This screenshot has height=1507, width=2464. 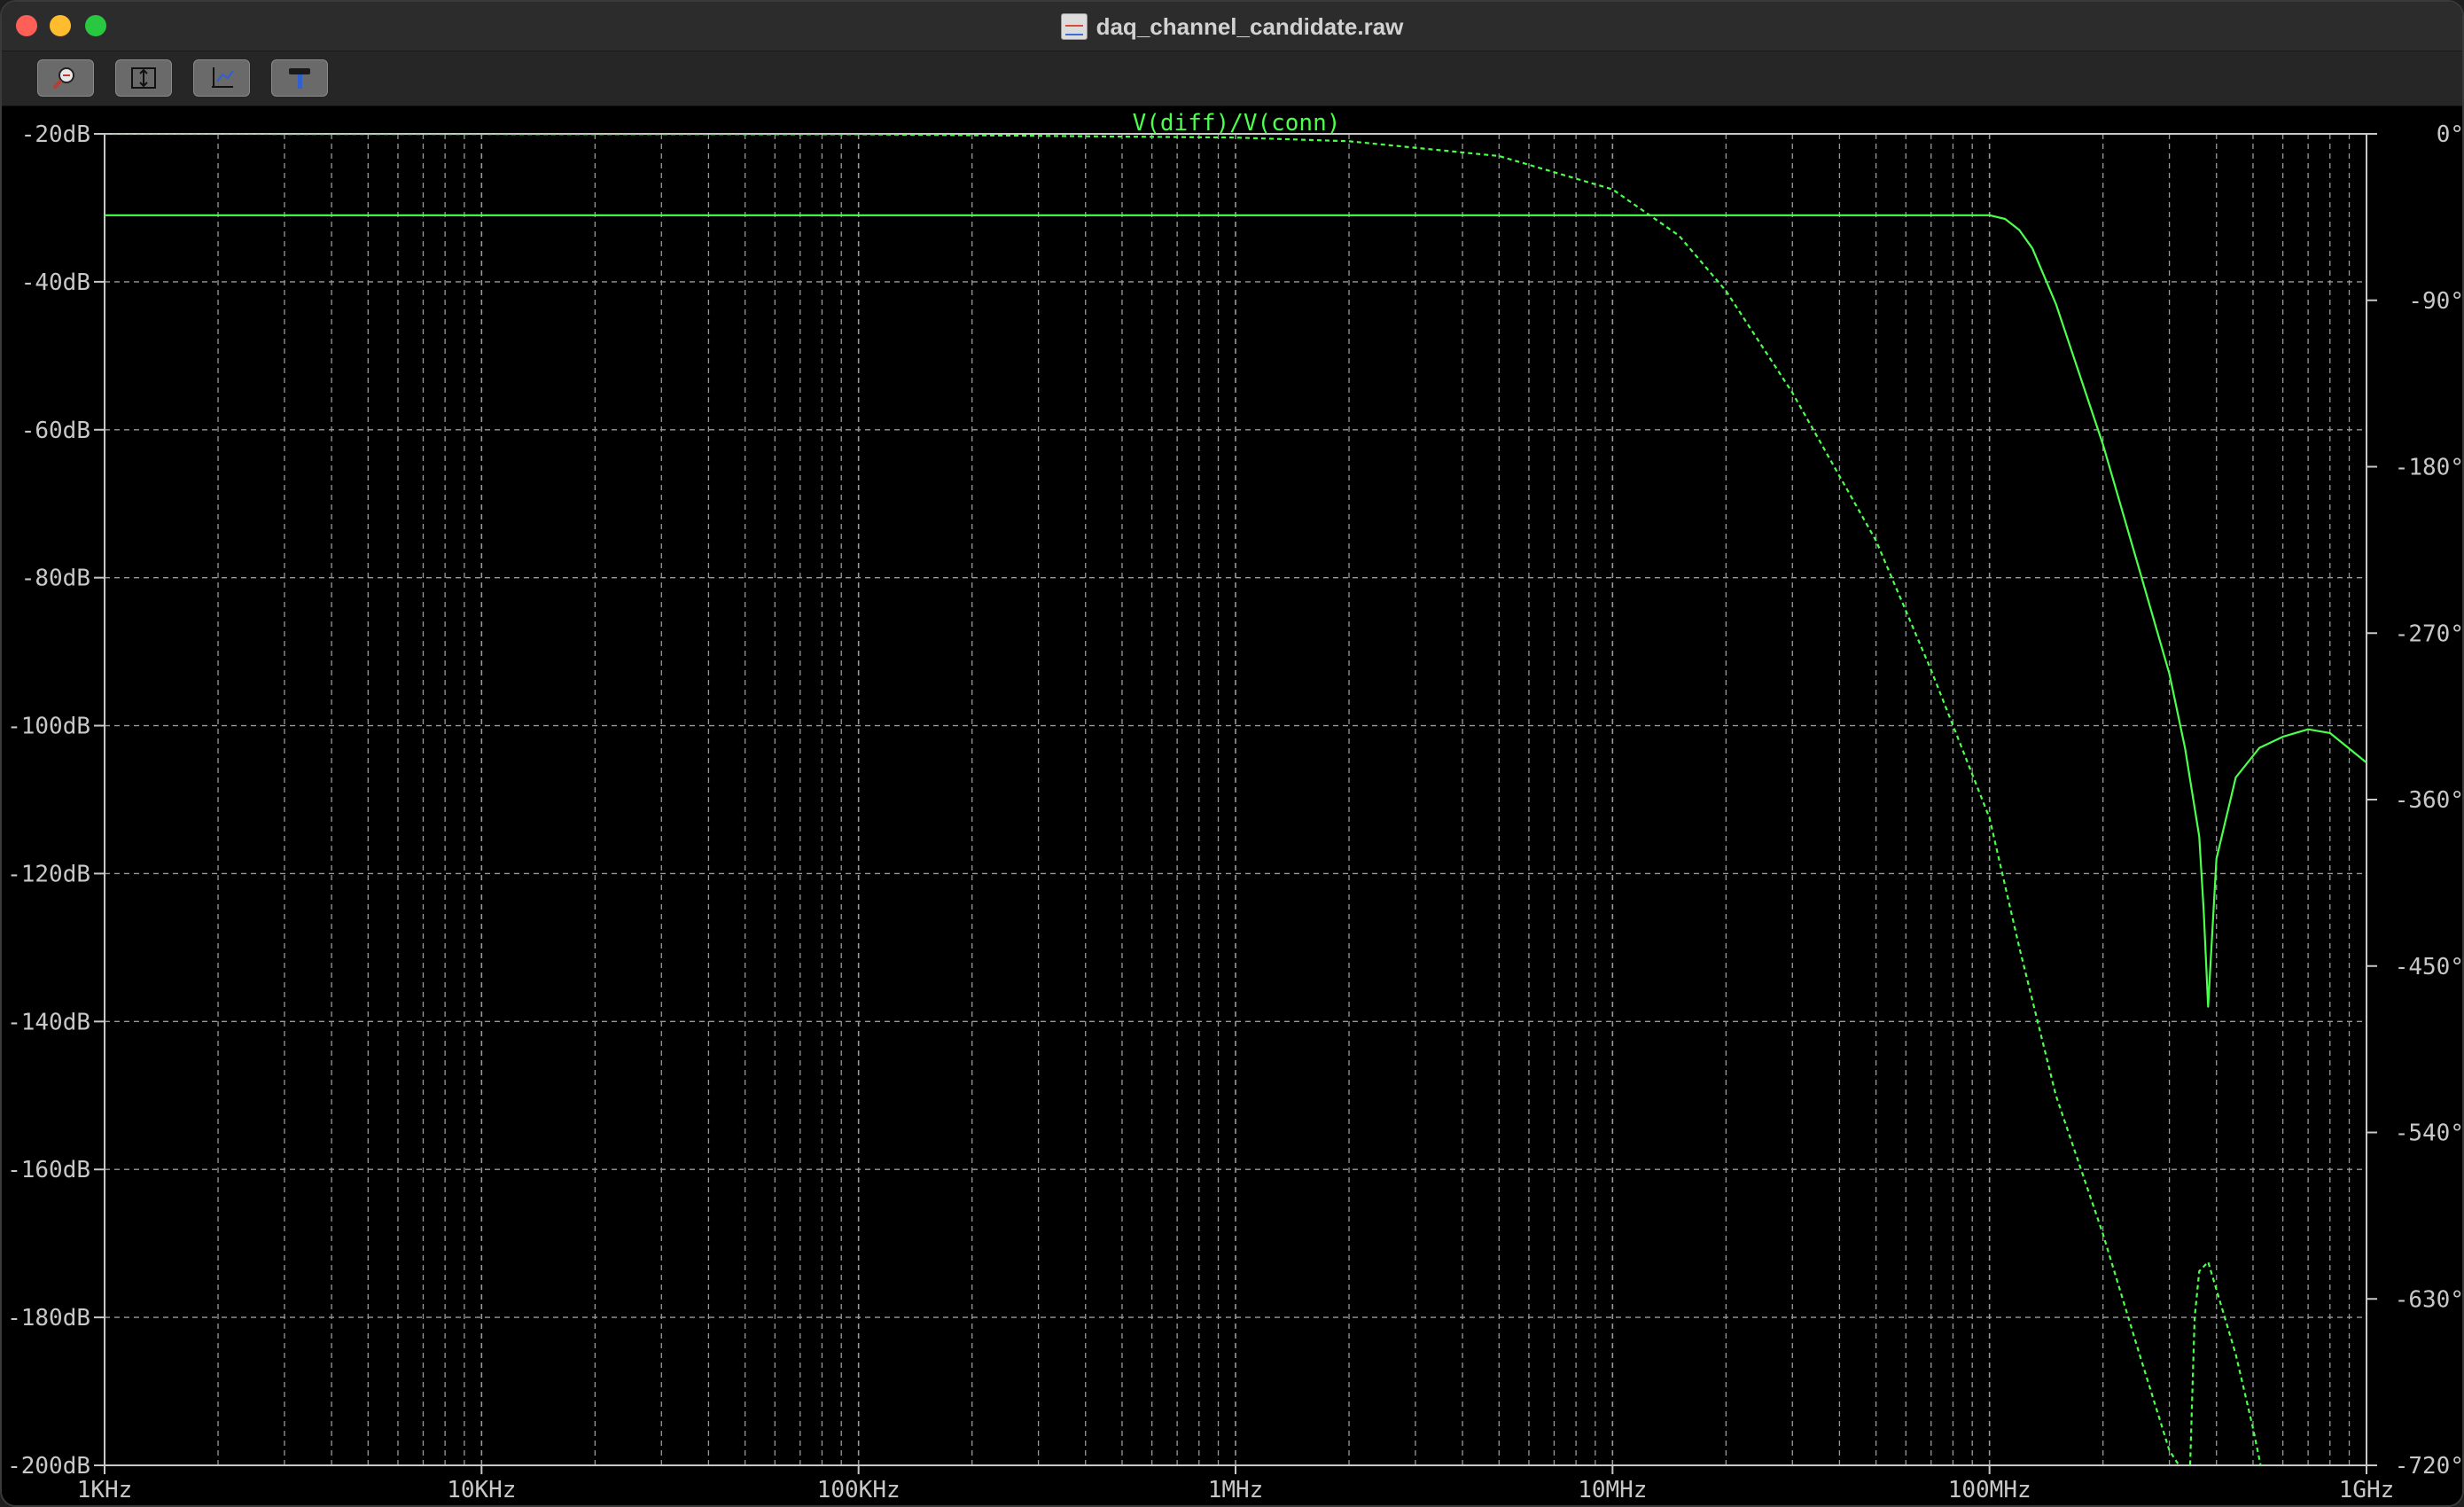 What do you see at coordinates (55, 134) in the screenshot?
I see `y-tick-label: -20dB` at bounding box center [55, 134].